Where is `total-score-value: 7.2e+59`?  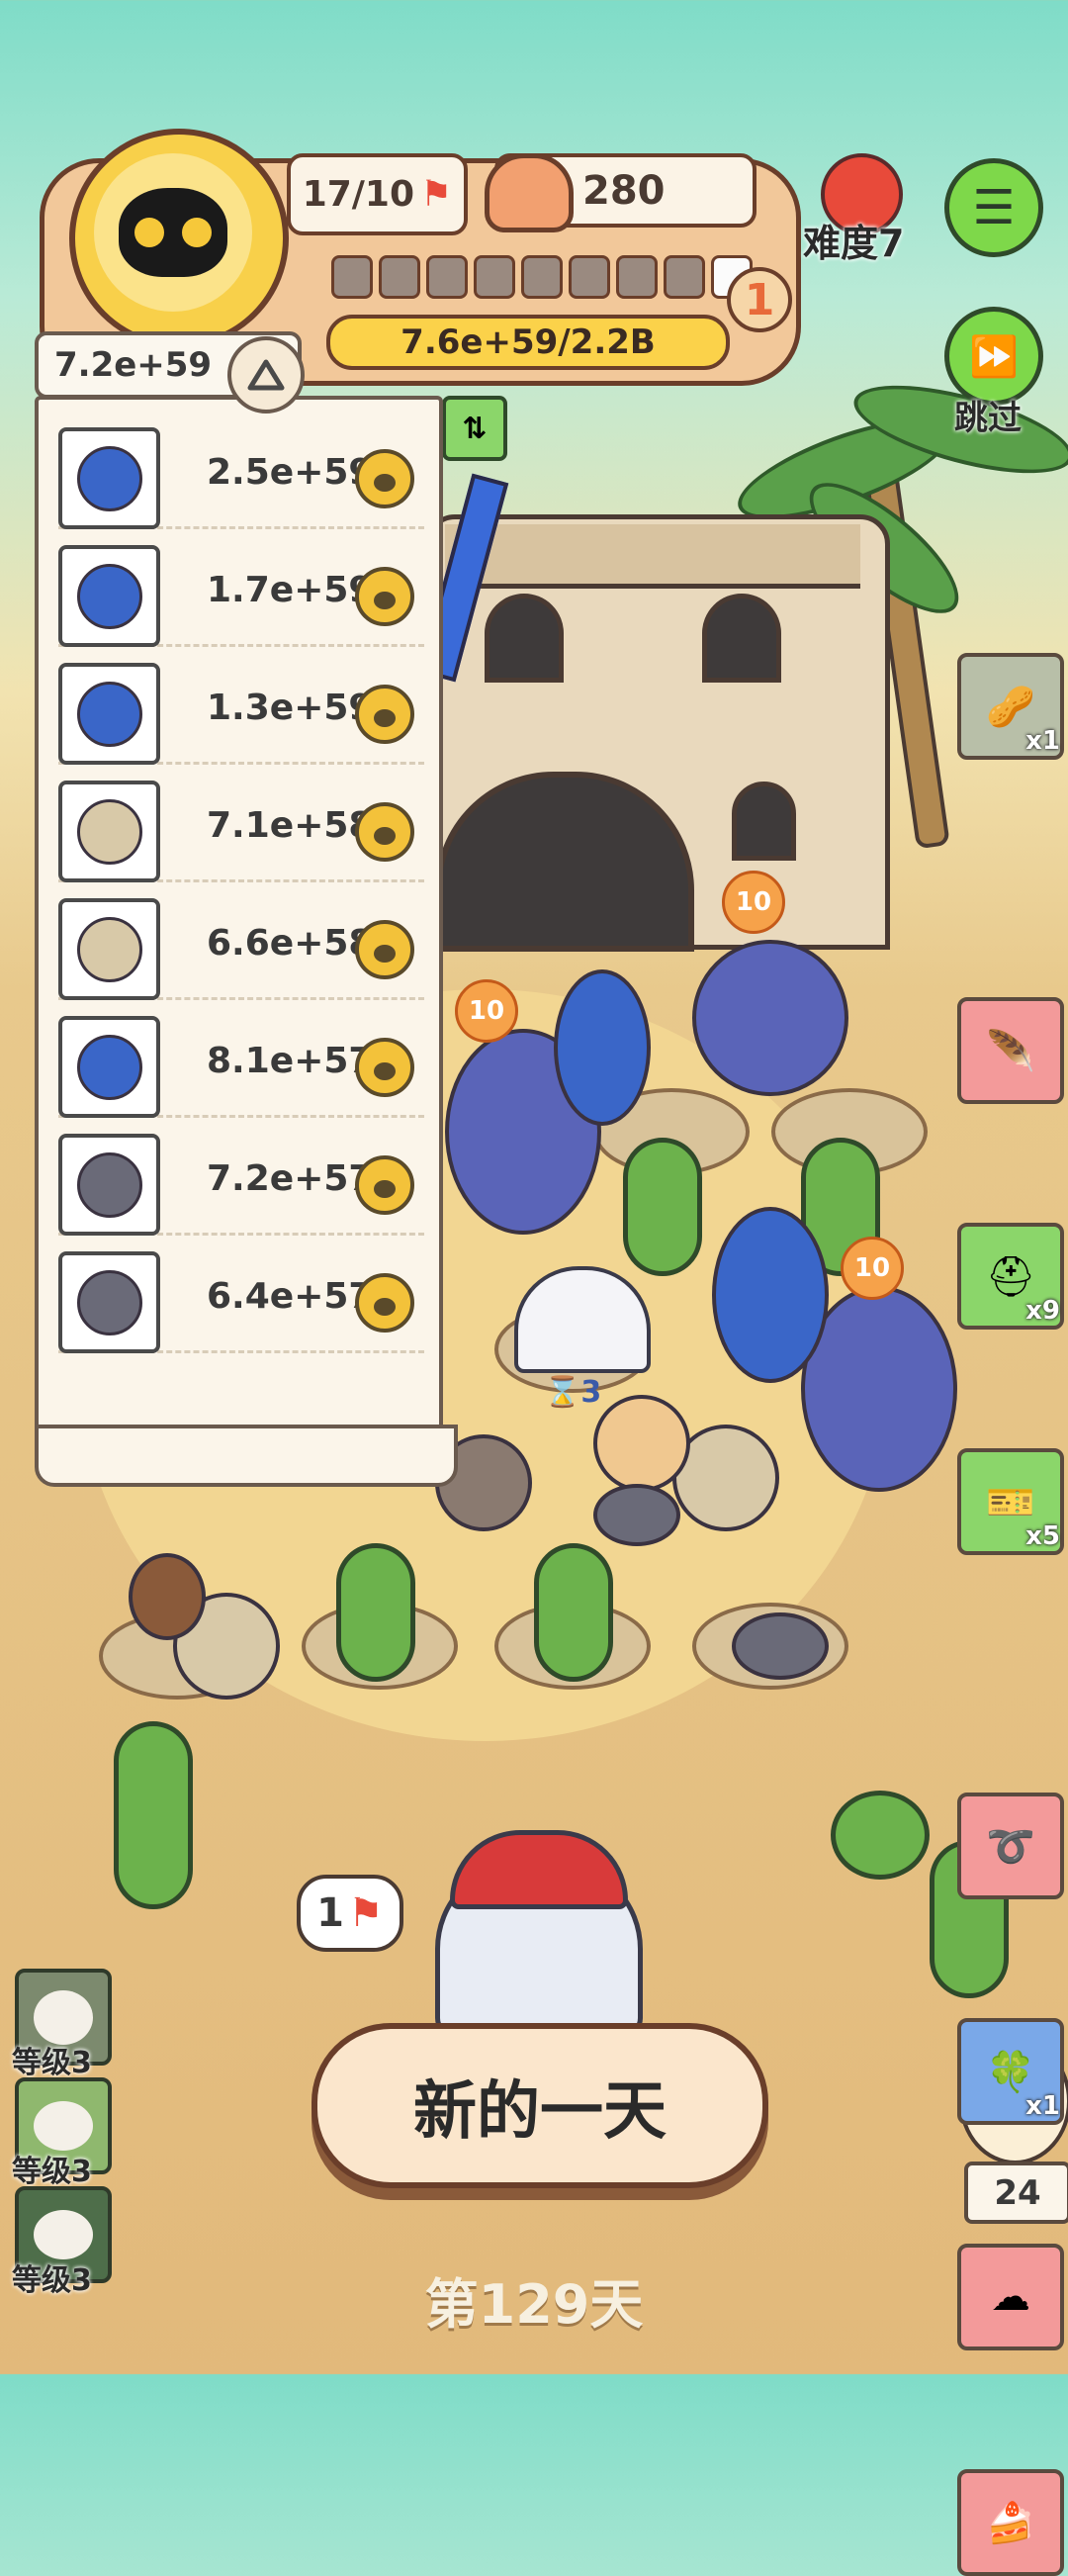
total-score-value: 7.2e+59 is located at coordinates (133, 365).